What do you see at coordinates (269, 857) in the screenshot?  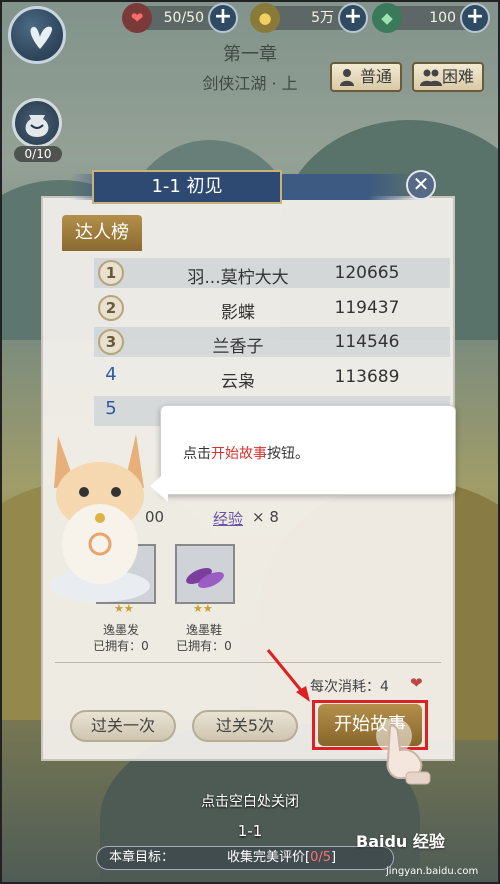 I see `goal-prefix: 收集完美评价[` at bounding box center [269, 857].